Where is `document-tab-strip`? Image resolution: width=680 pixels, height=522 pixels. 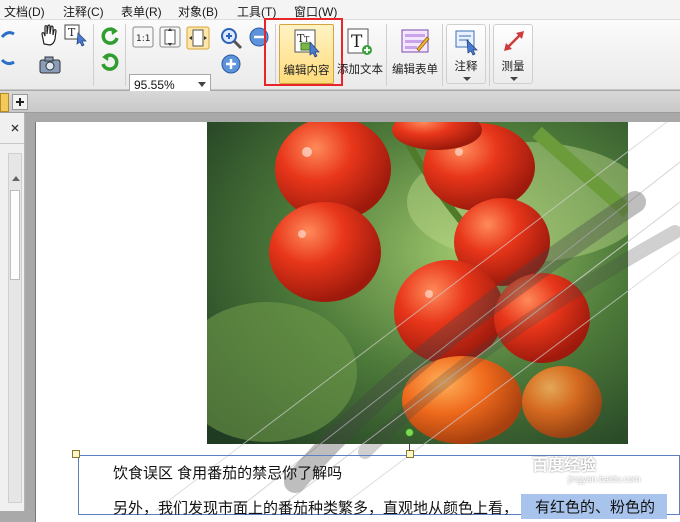 document-tab-strip is located at coordinates (340, 102).